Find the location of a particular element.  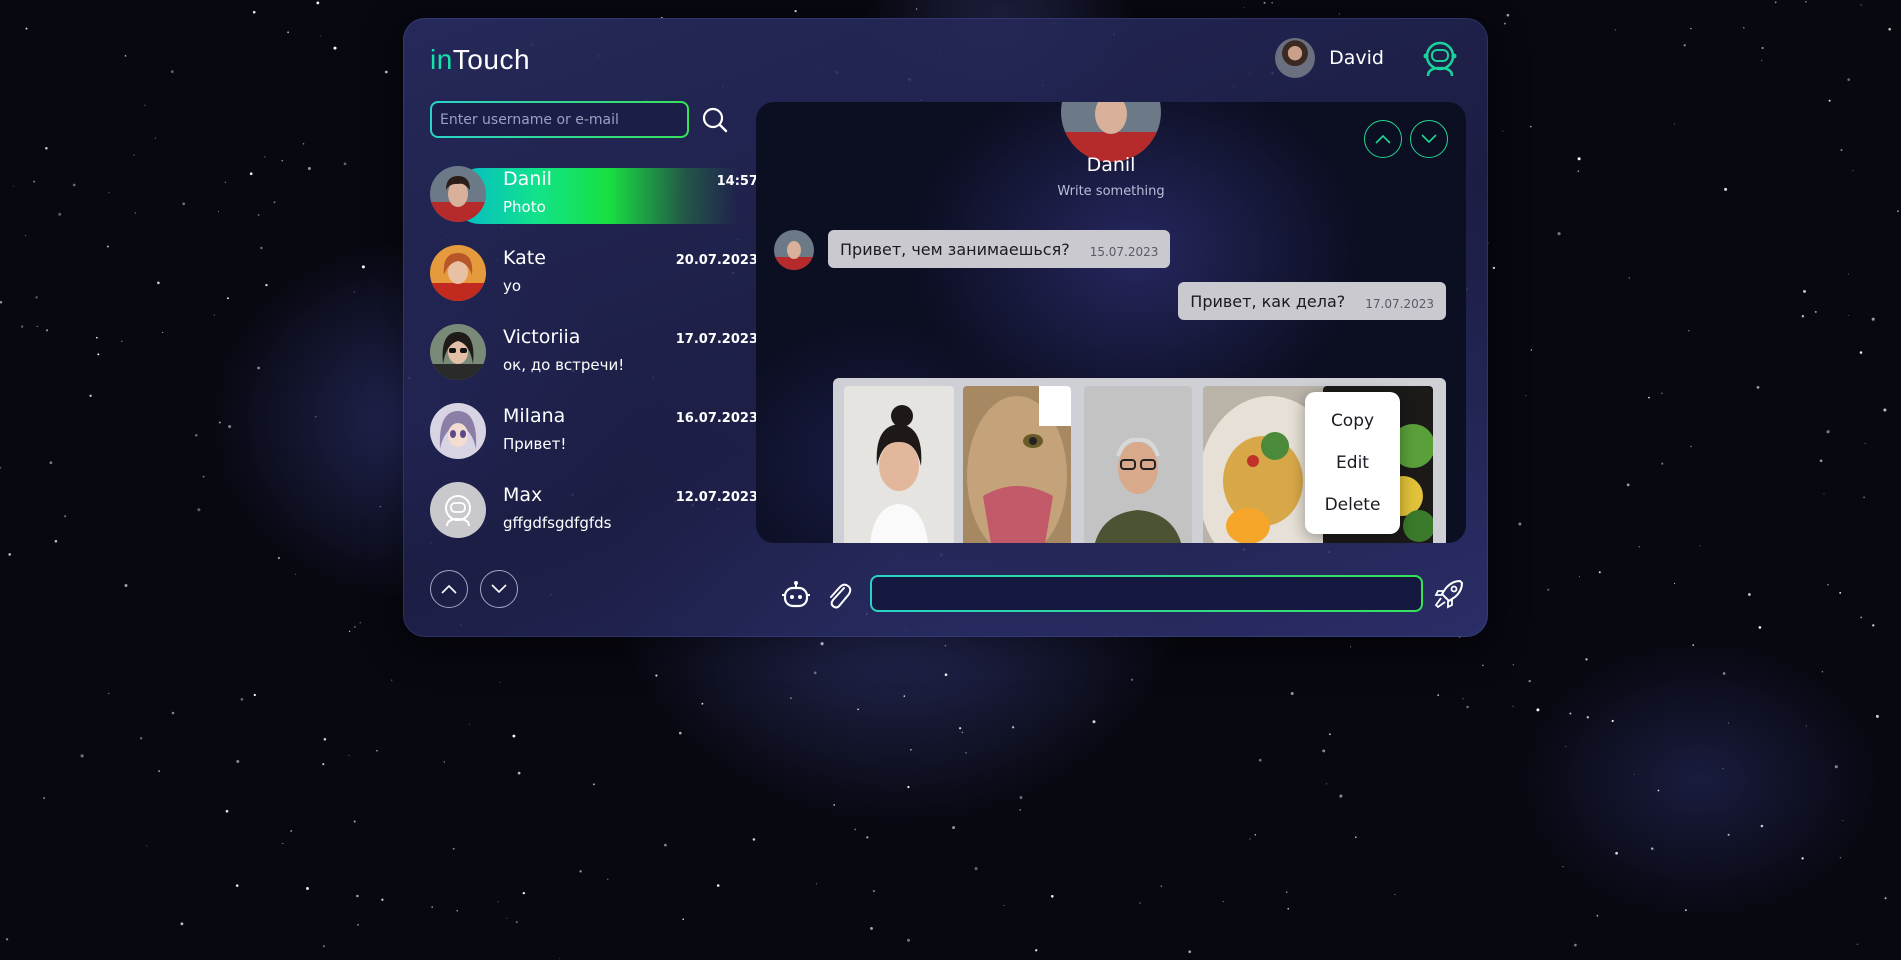

astronaut-helmet-icon is located at coordinates (1440, 58).